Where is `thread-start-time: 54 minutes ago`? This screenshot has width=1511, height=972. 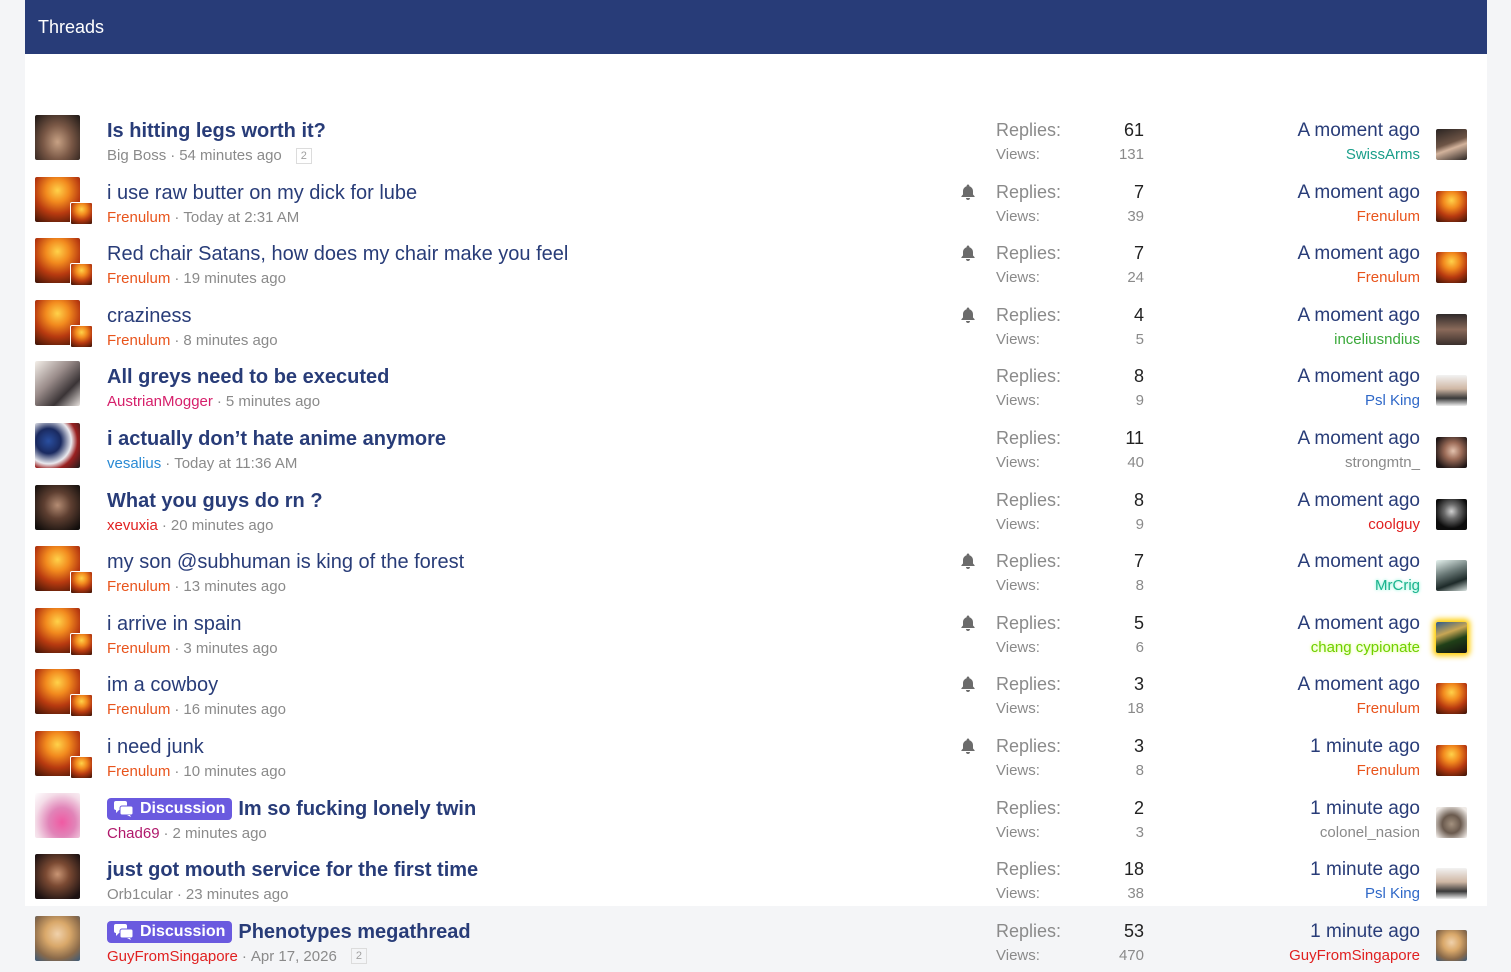 thread-start-time: 54 minutes ago is located at coordinates (230, 155).